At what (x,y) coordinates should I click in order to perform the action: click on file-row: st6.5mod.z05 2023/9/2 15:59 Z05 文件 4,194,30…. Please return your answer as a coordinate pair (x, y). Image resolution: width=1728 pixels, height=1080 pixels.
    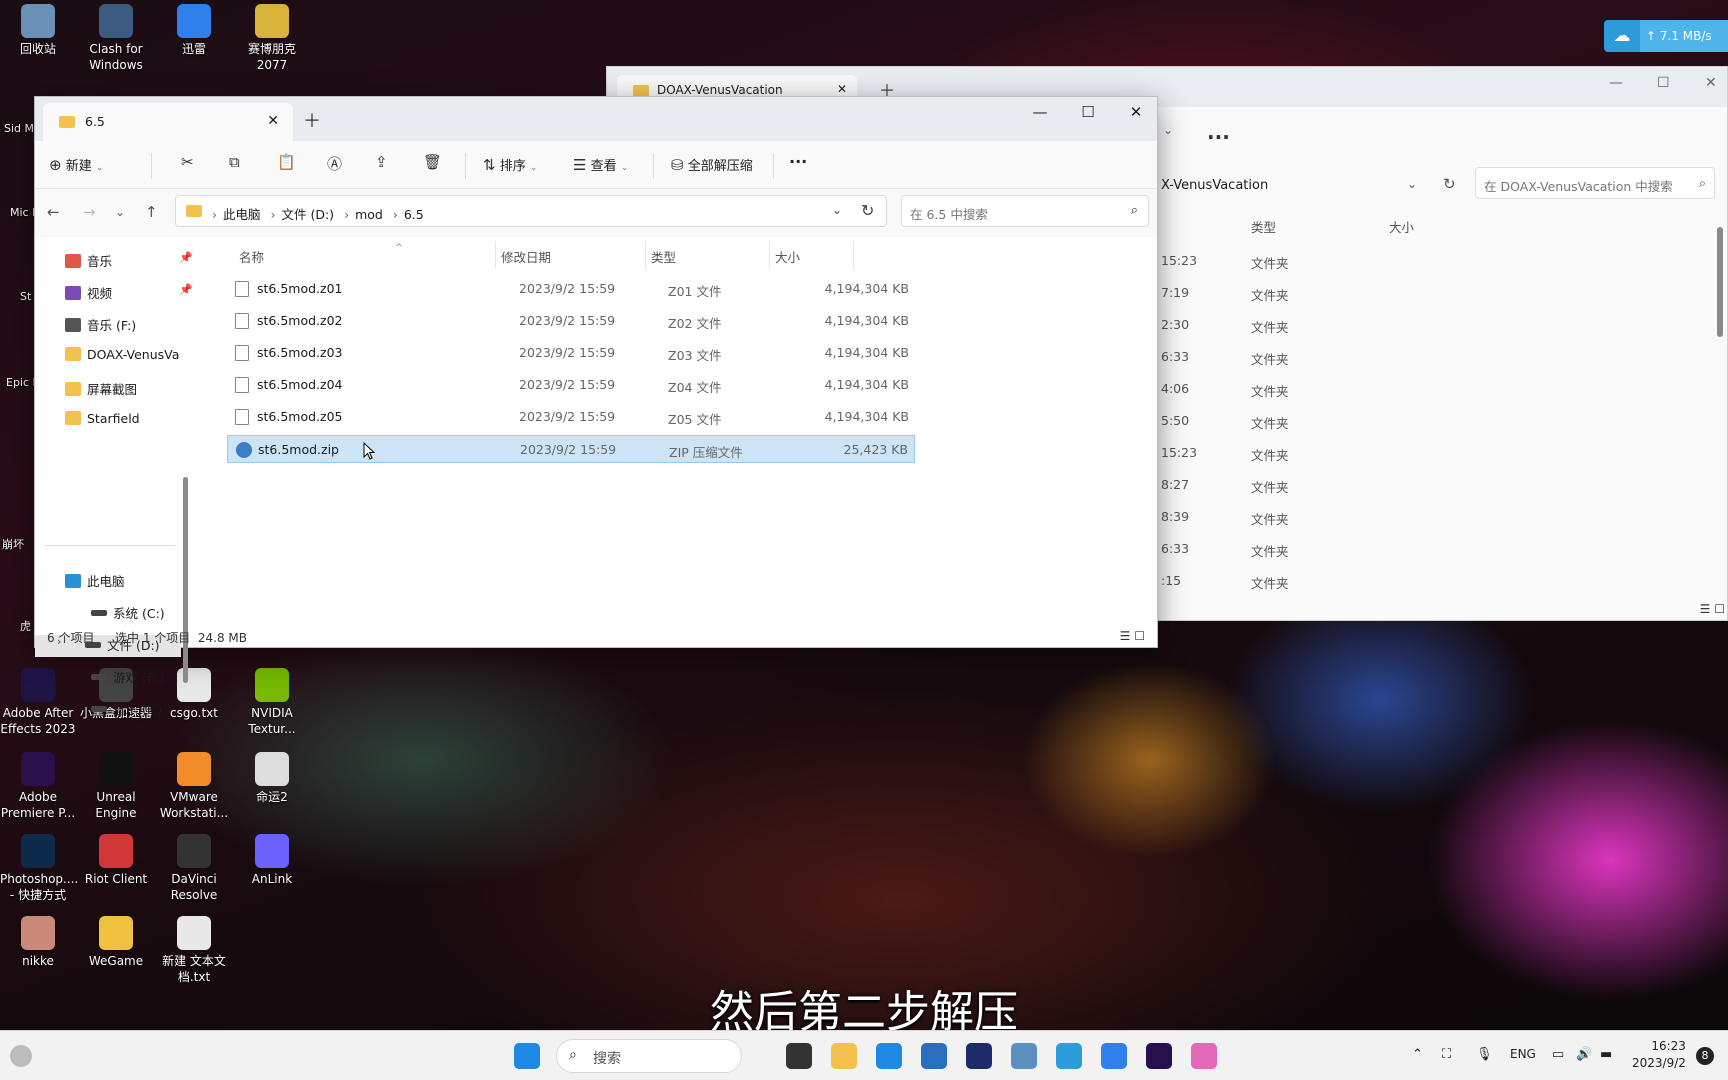
    Looking at the image, I should click on (571, 417).